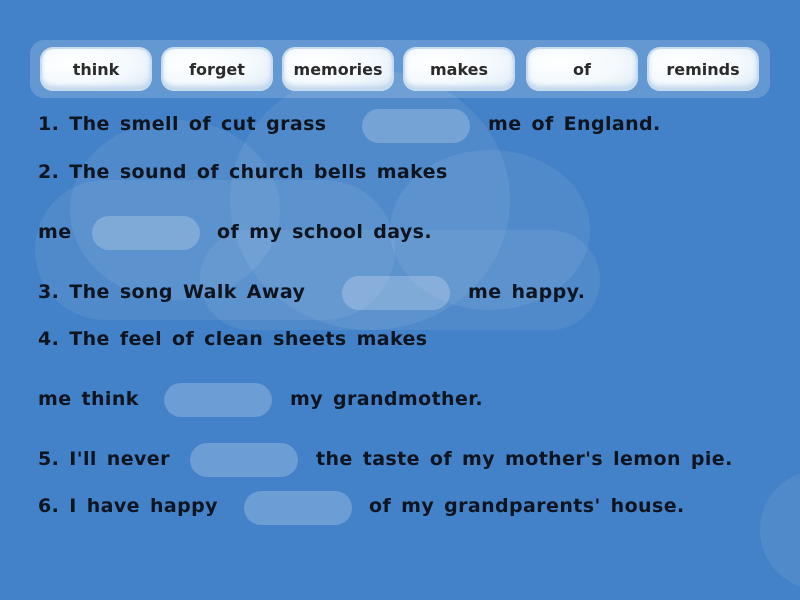  Describe the element at coordinates (582, 69) in the screenshot. I see `word-tile-of: of` at that location.